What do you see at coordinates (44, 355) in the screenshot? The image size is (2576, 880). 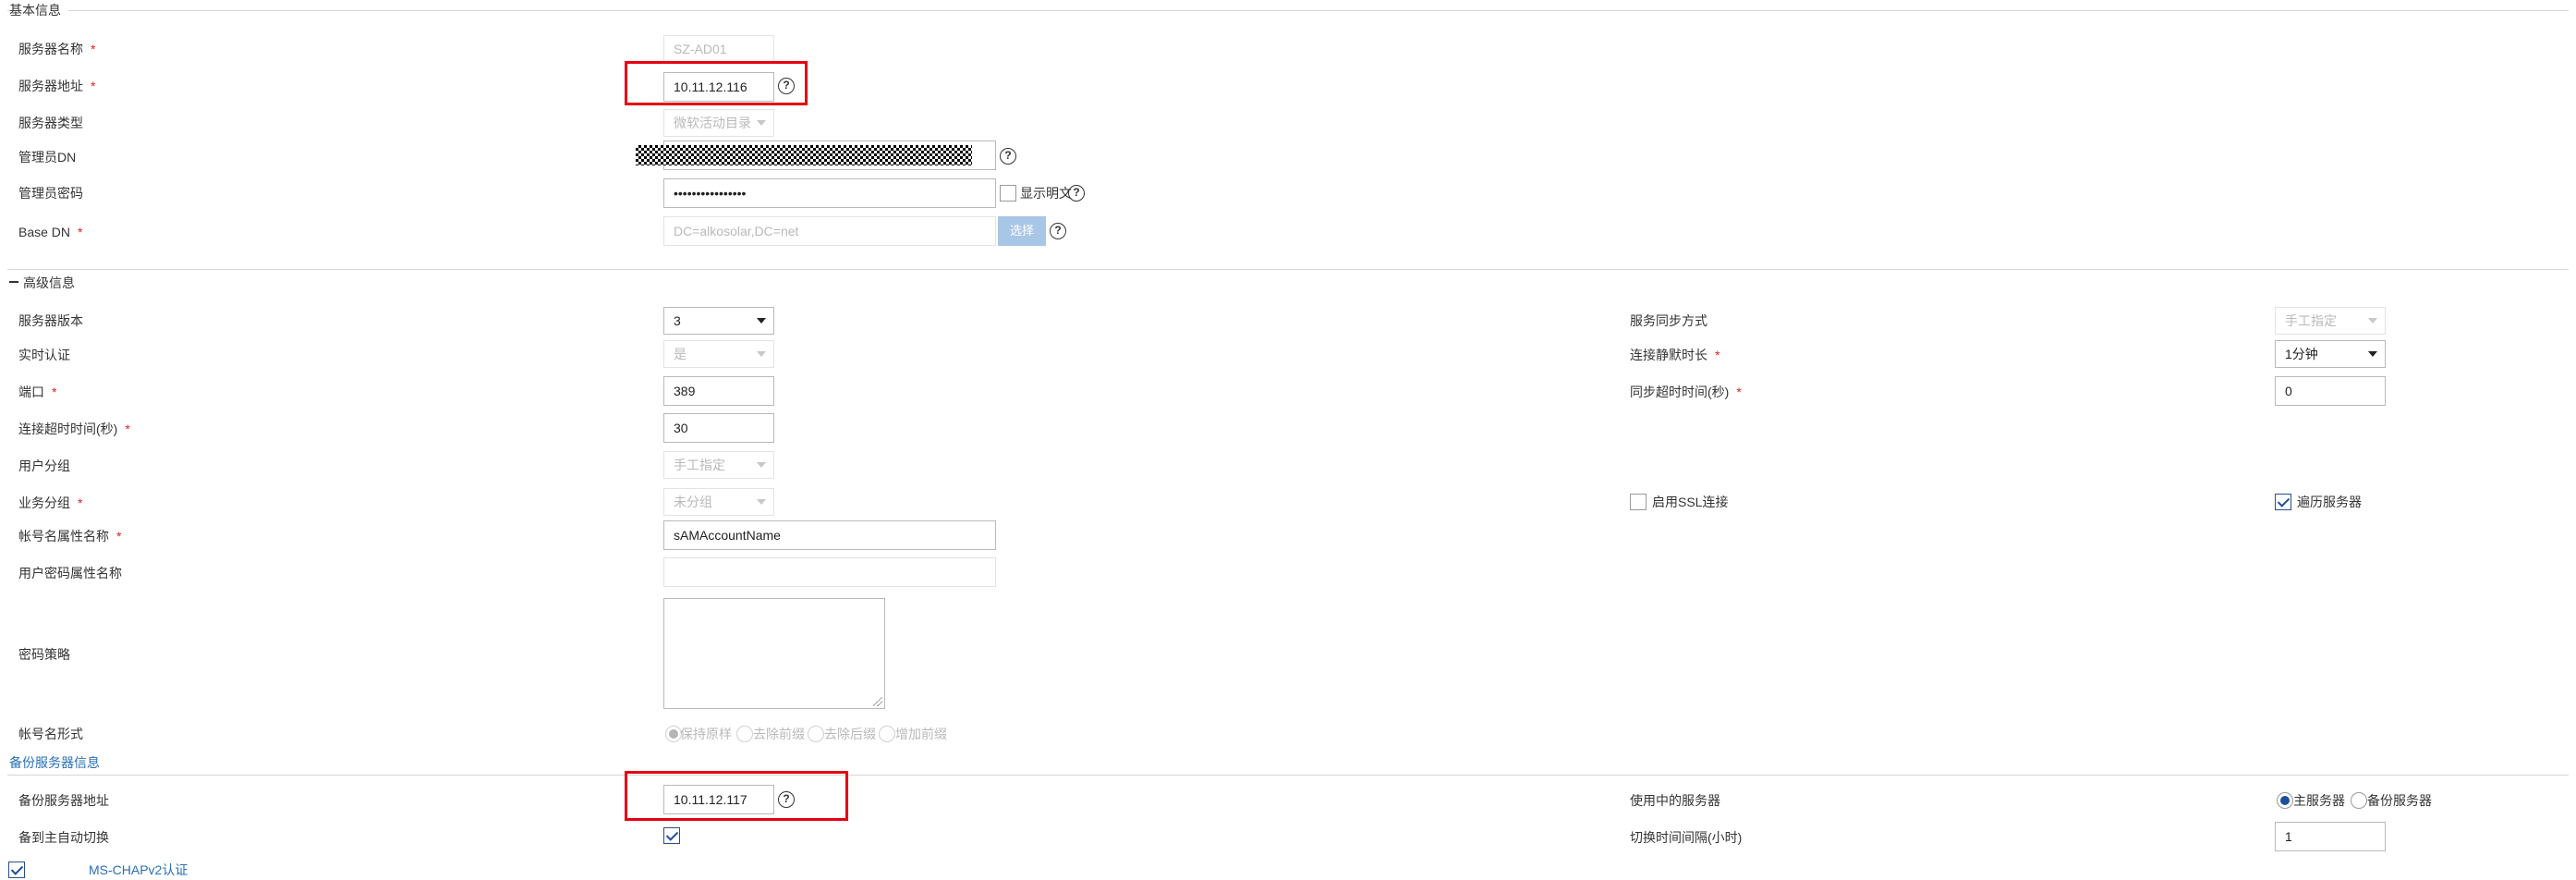 I see `realtime-auth-label: 实时认证` at bounding box center [44, 355].